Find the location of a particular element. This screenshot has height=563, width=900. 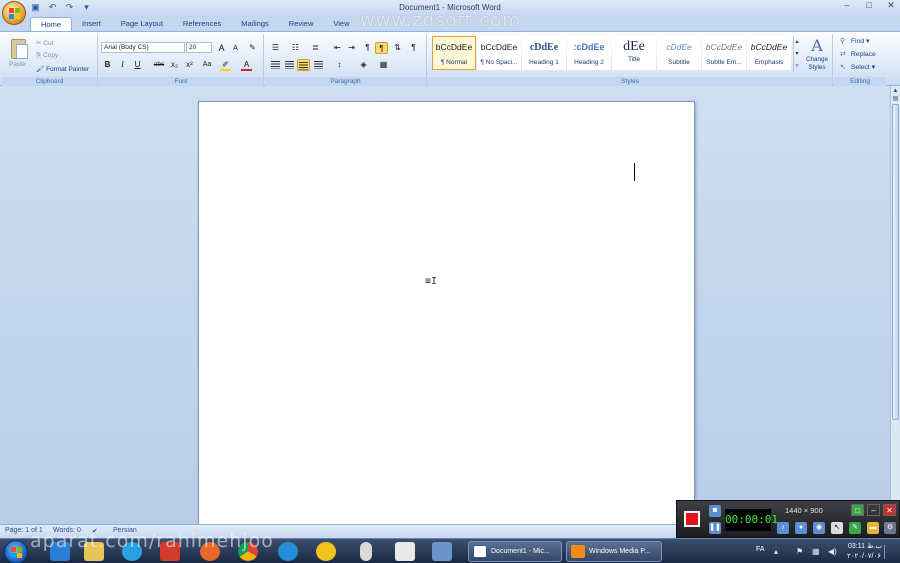

align-right-icon is located at coordinates (303, 65).